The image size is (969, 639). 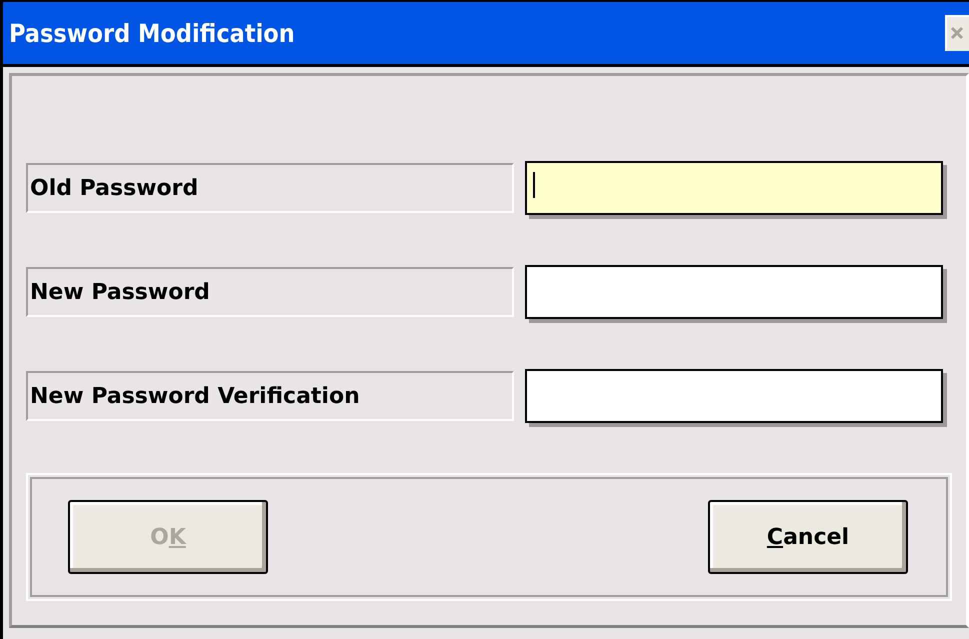 What do you see at coordinates (808, 537) in the screenshot?
I see `dialog-button: Cancel` at bounding box center [808, 537].